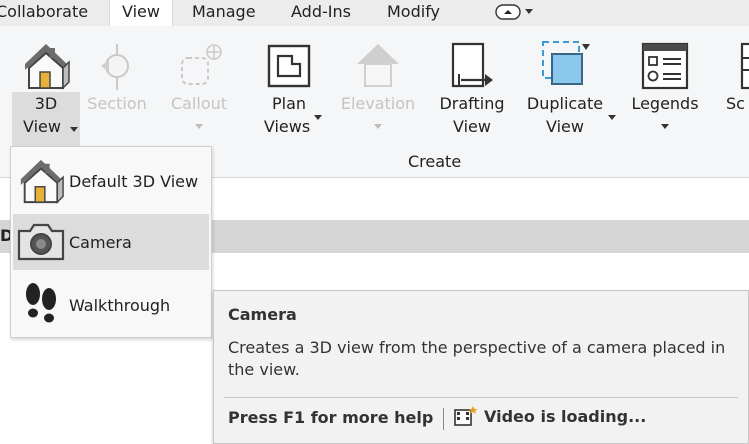  I want to click on menu-item-camera: Camera, so click(111, 242).